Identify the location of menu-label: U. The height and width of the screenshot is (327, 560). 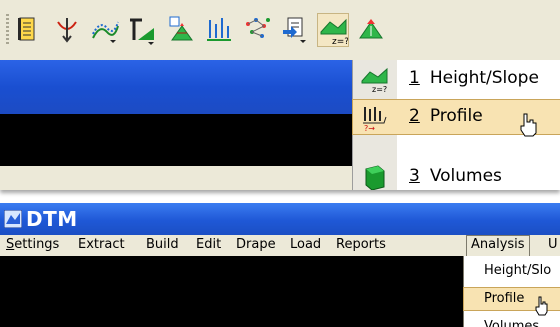
(553, 244).